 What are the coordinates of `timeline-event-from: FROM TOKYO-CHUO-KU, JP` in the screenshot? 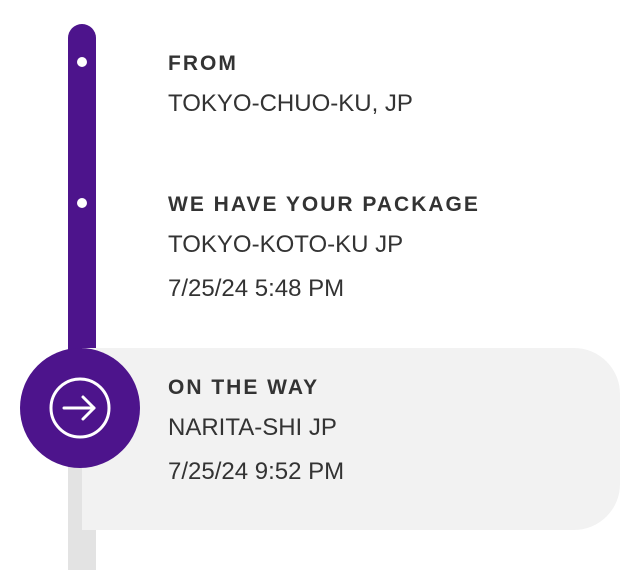 It's located at (290, 92).